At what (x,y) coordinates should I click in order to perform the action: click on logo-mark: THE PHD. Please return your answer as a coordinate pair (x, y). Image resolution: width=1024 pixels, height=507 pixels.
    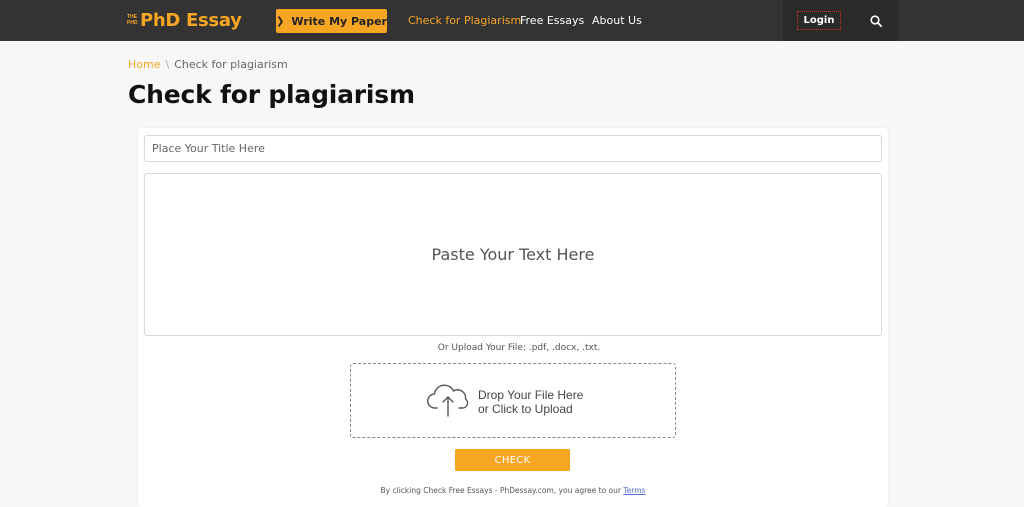
    Looking at the image, I should click on (133, 20).